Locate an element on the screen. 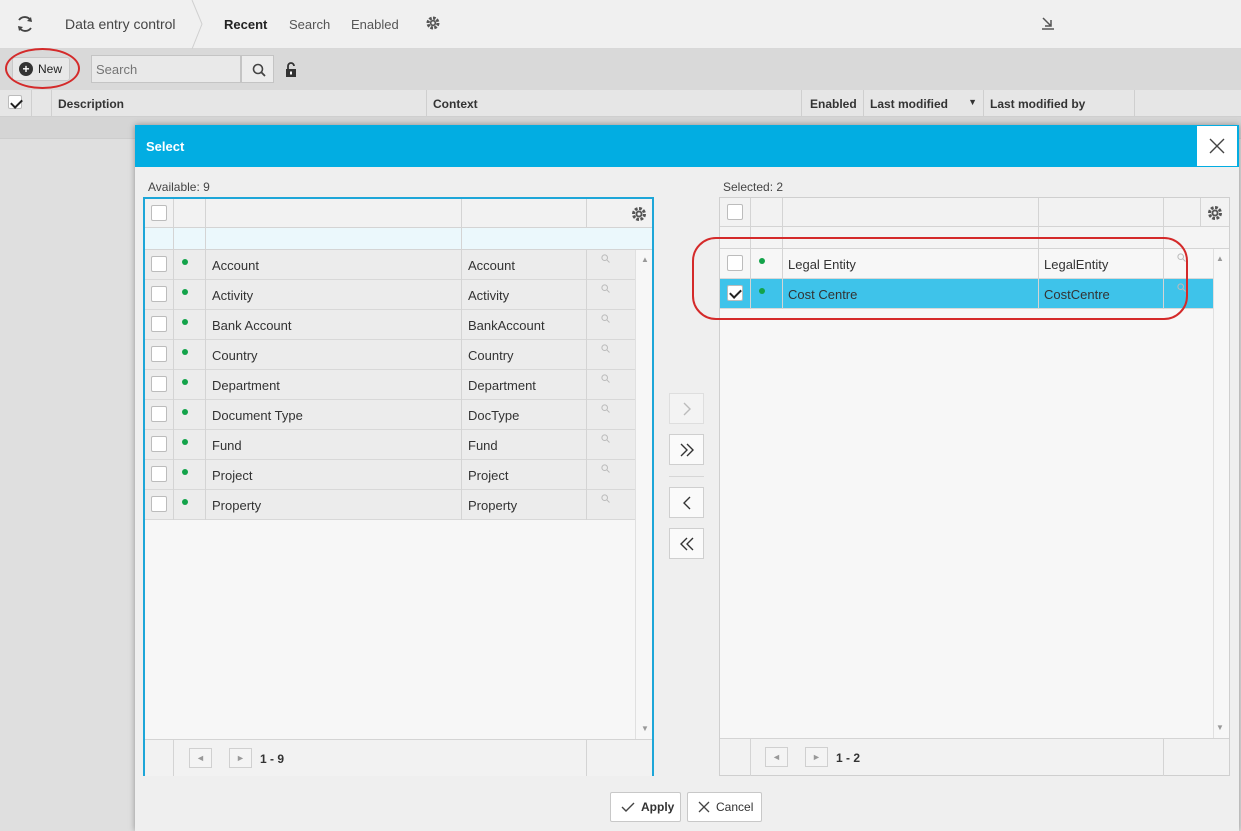  column-enabled: Enabled is located at coordinates (834, 103).